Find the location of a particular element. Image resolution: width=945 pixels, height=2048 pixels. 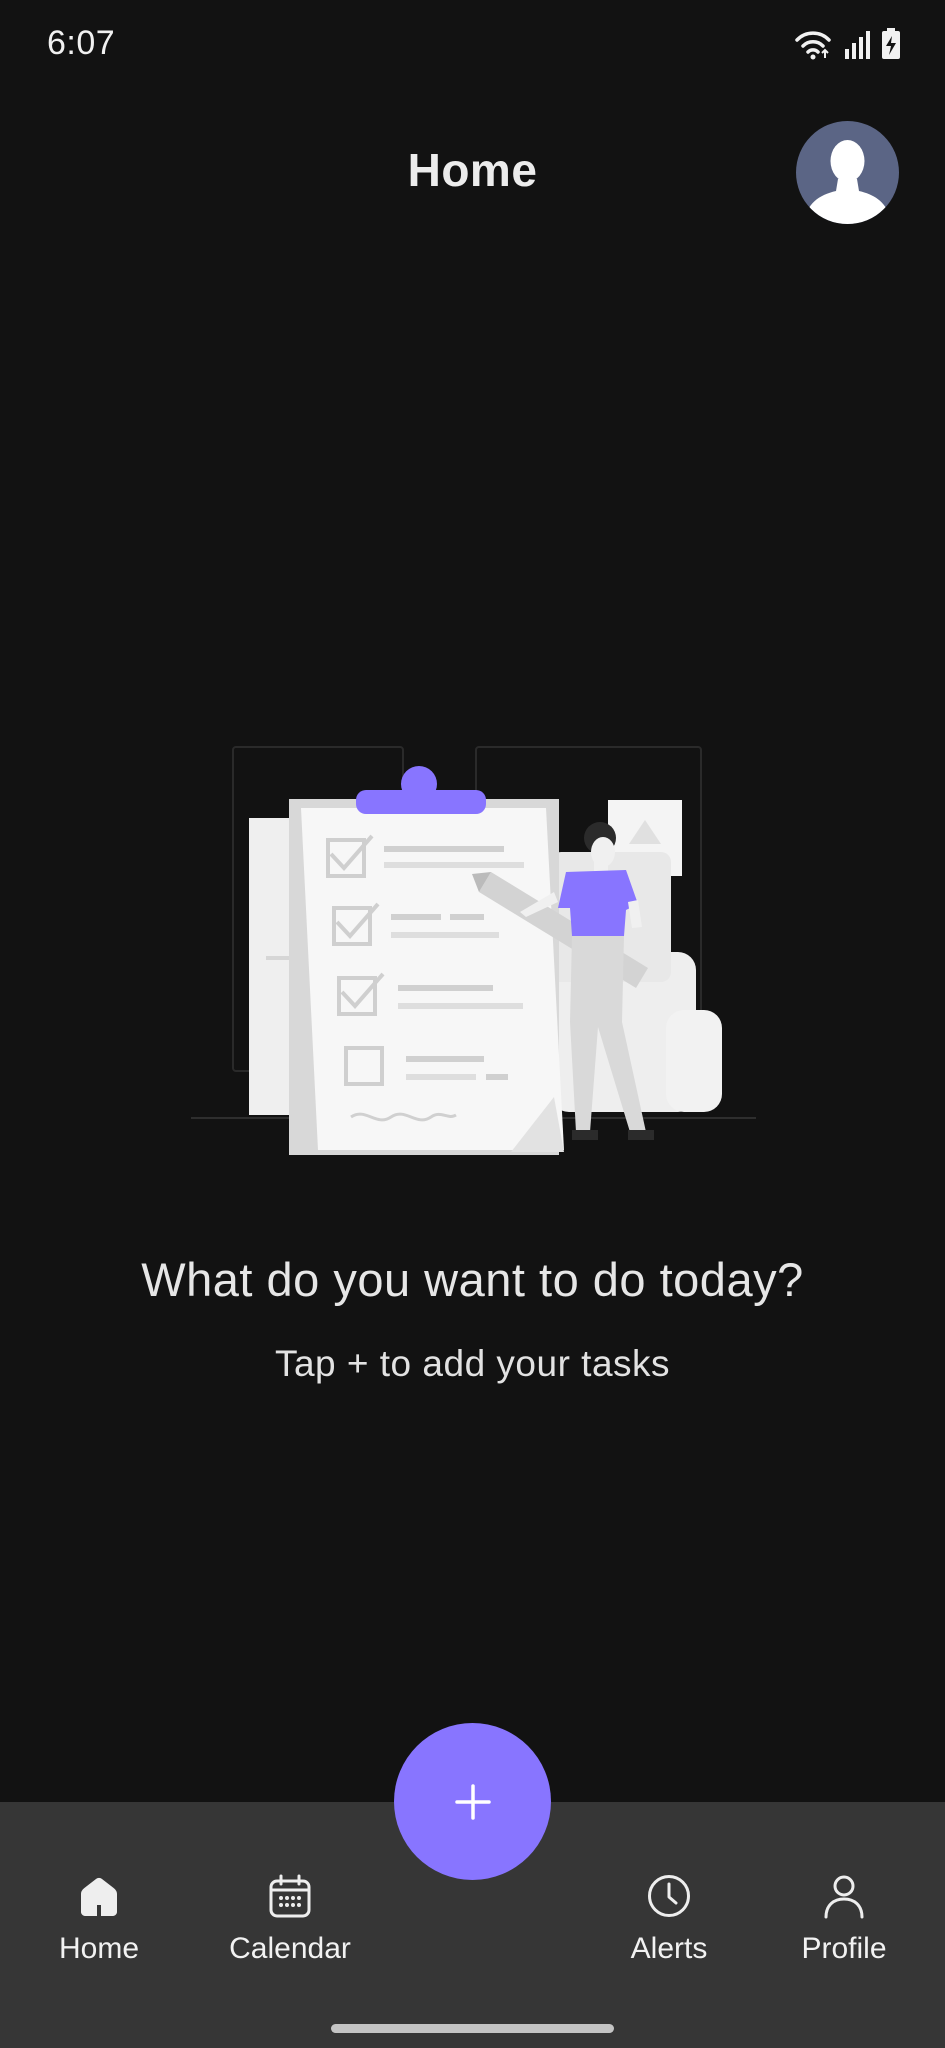

user-avatar is located at coordinates (847, 172).